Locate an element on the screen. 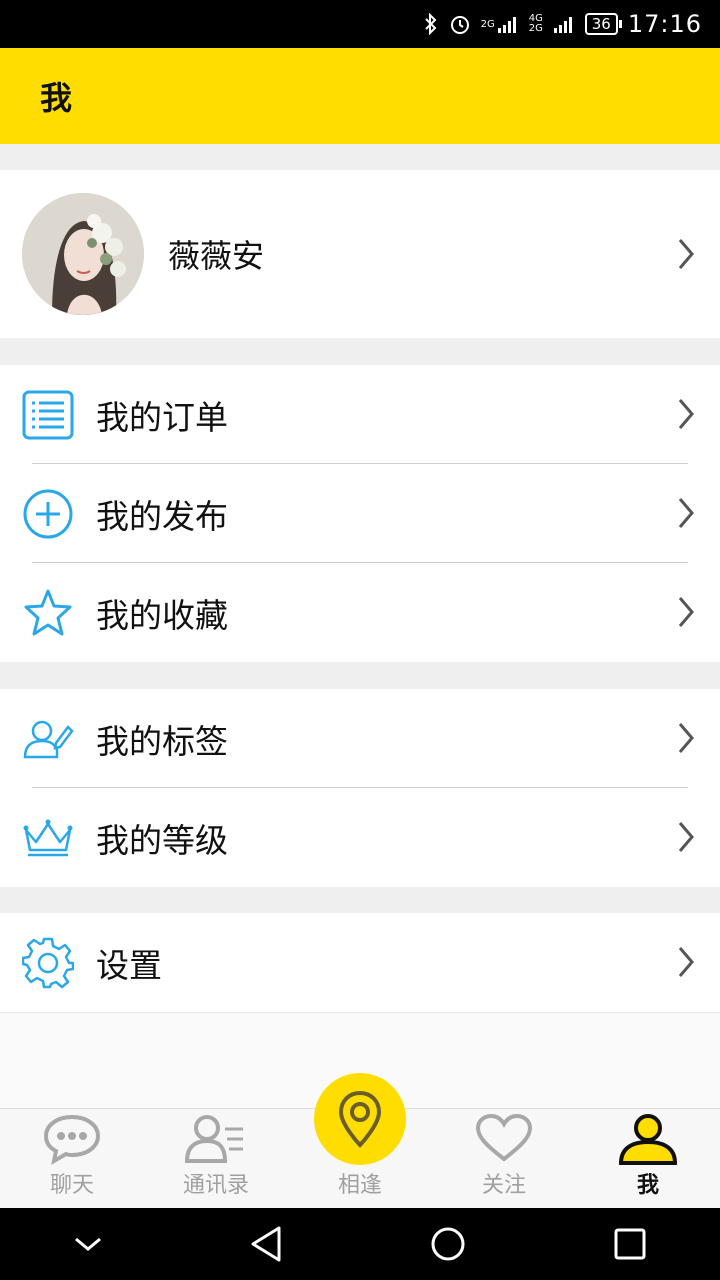 This screenshot has width=720, height=1280. page-title: 我 is located at coordinates (56, 98).